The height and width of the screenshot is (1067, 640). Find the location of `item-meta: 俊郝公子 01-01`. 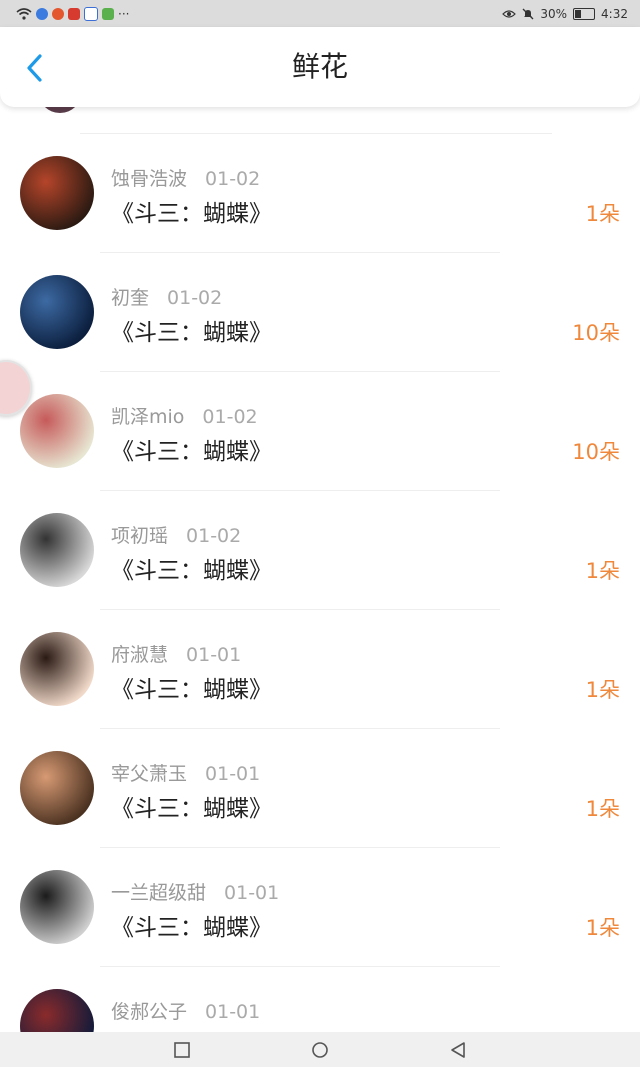

item-meta: 俊郝公子 01-01 is located at coordinates (185, 1010).